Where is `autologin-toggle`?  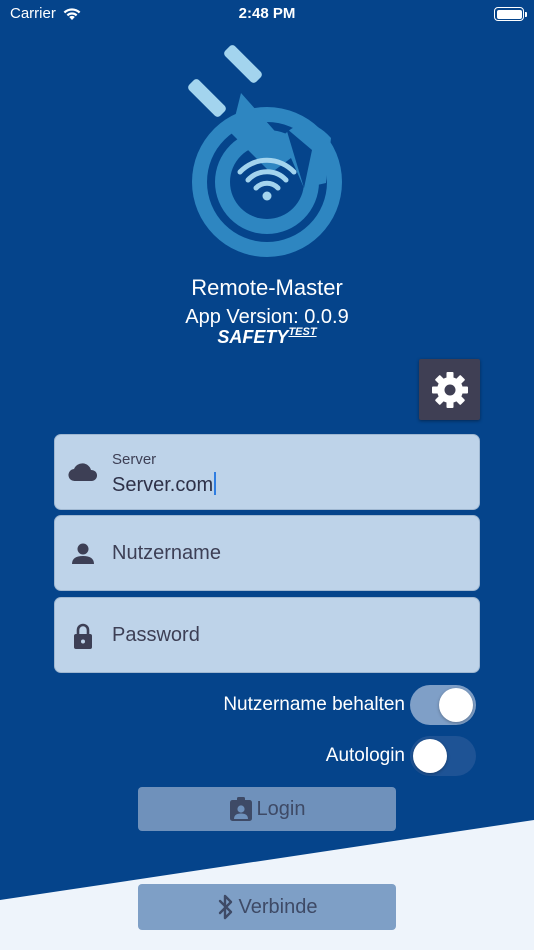
autologin-toggle is located at coordinates (443, 756).